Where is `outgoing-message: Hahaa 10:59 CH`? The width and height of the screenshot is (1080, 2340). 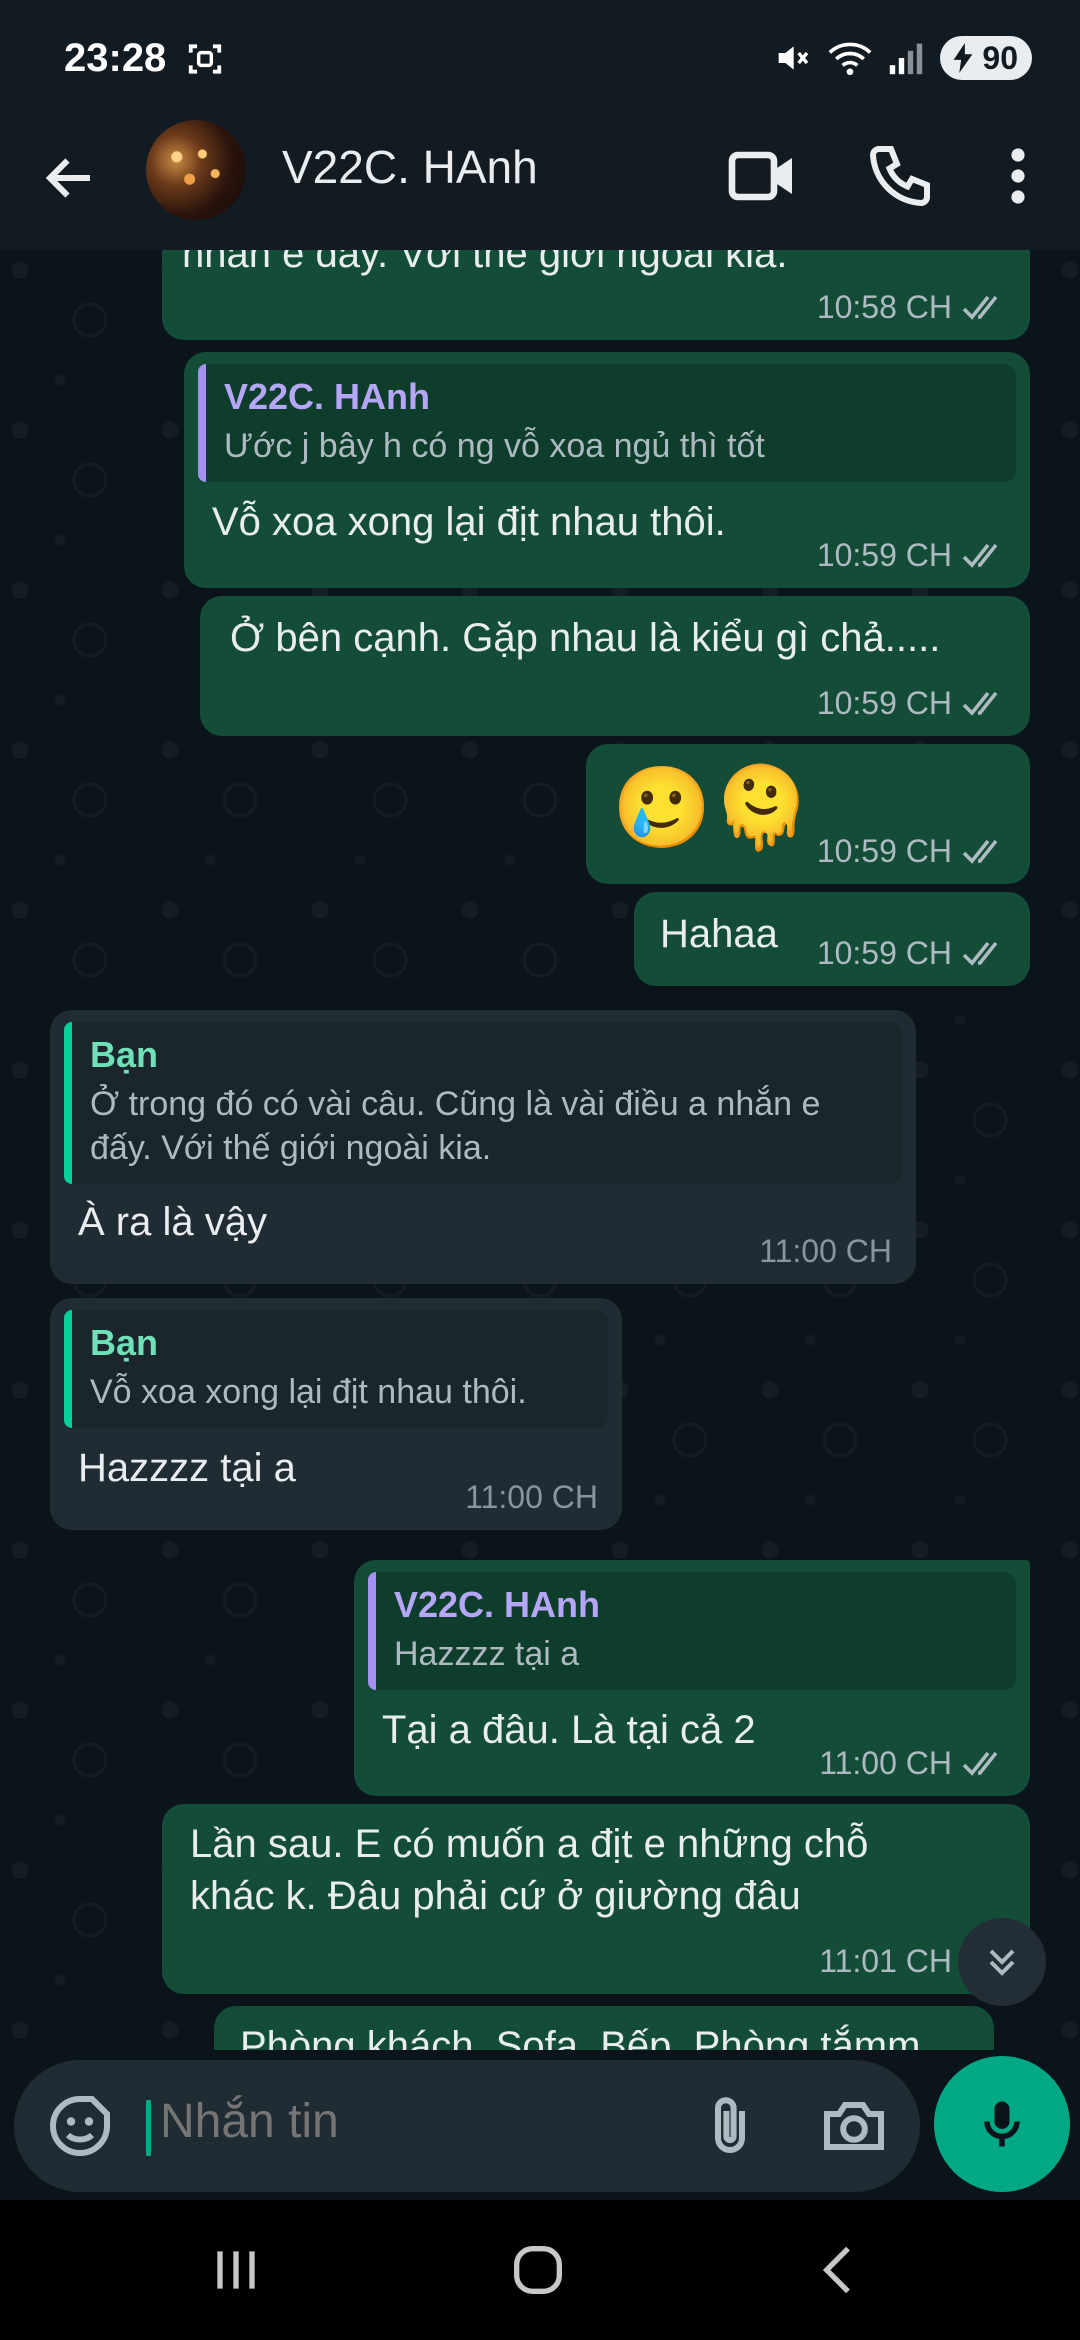 outgoing-message: Hahaa 10:59 CH is located at coordinates (832, 939).